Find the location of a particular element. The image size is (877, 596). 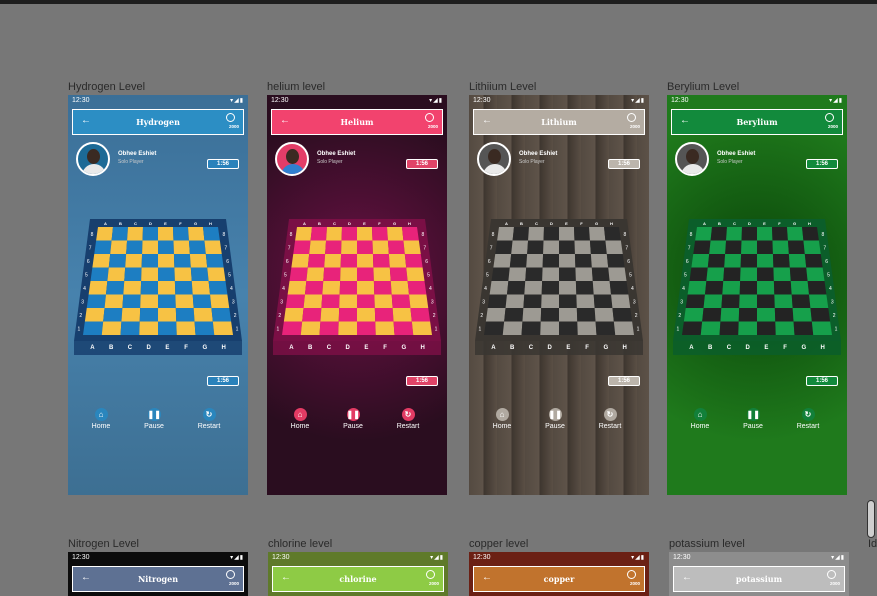

control-home-button: ⌂ Home is located at coordinates (300, 421).